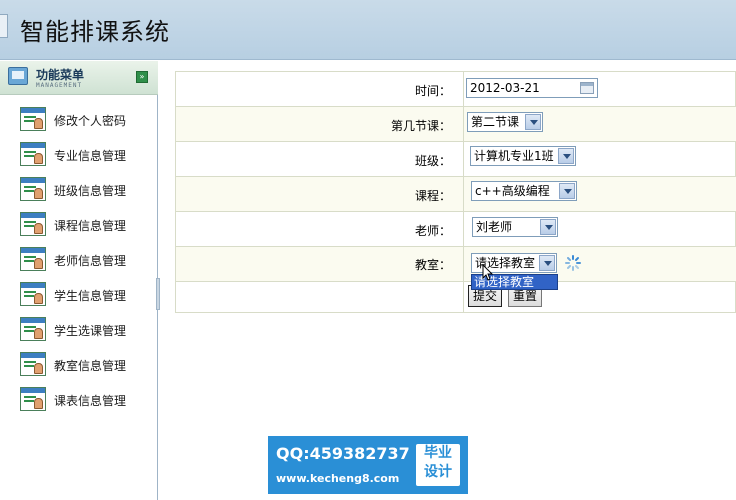  I want to click on sidebar-item-label: 课程信息管理, so click(90, 226).